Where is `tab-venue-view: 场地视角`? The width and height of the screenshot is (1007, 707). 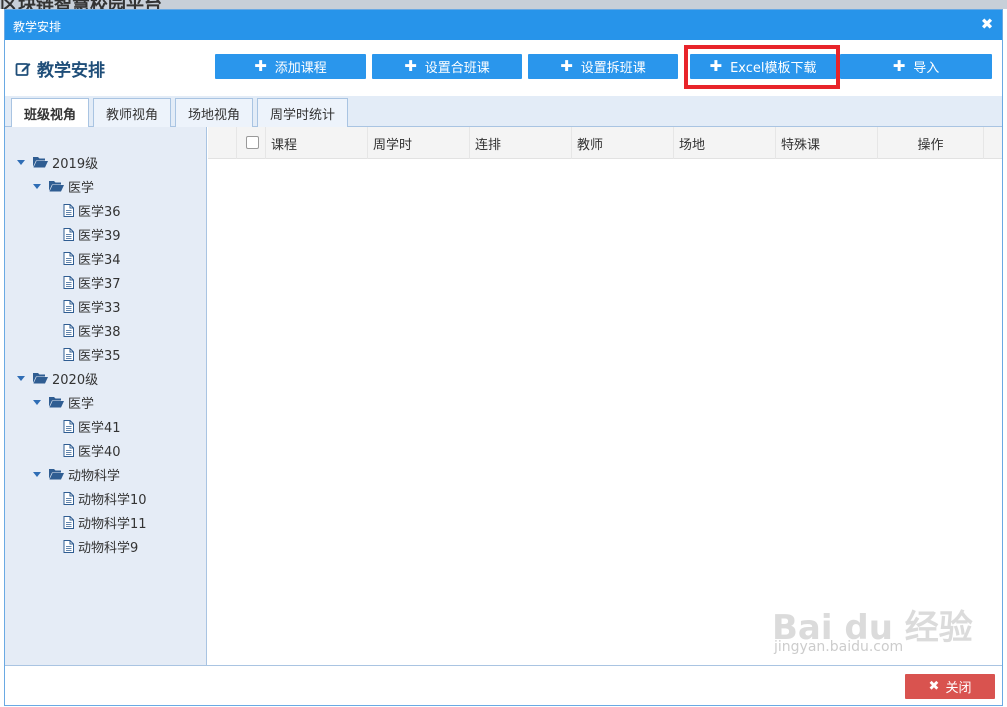
tab-venue-view: 场地视角 is located at coordinates (214, 112).